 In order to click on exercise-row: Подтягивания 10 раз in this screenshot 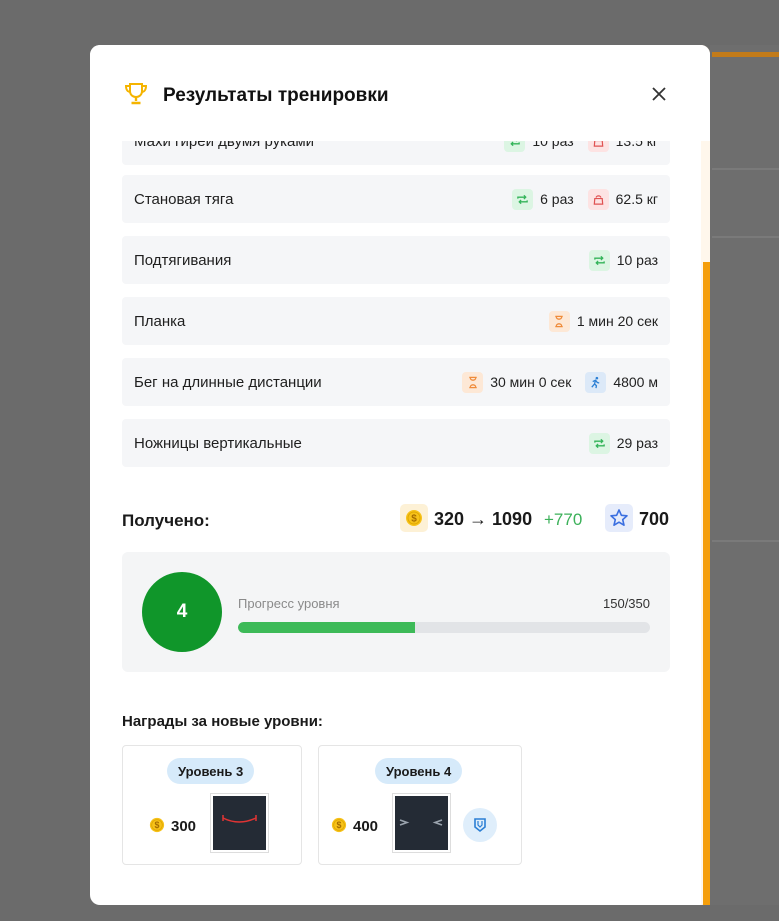, I will do `click(396, 260)`.